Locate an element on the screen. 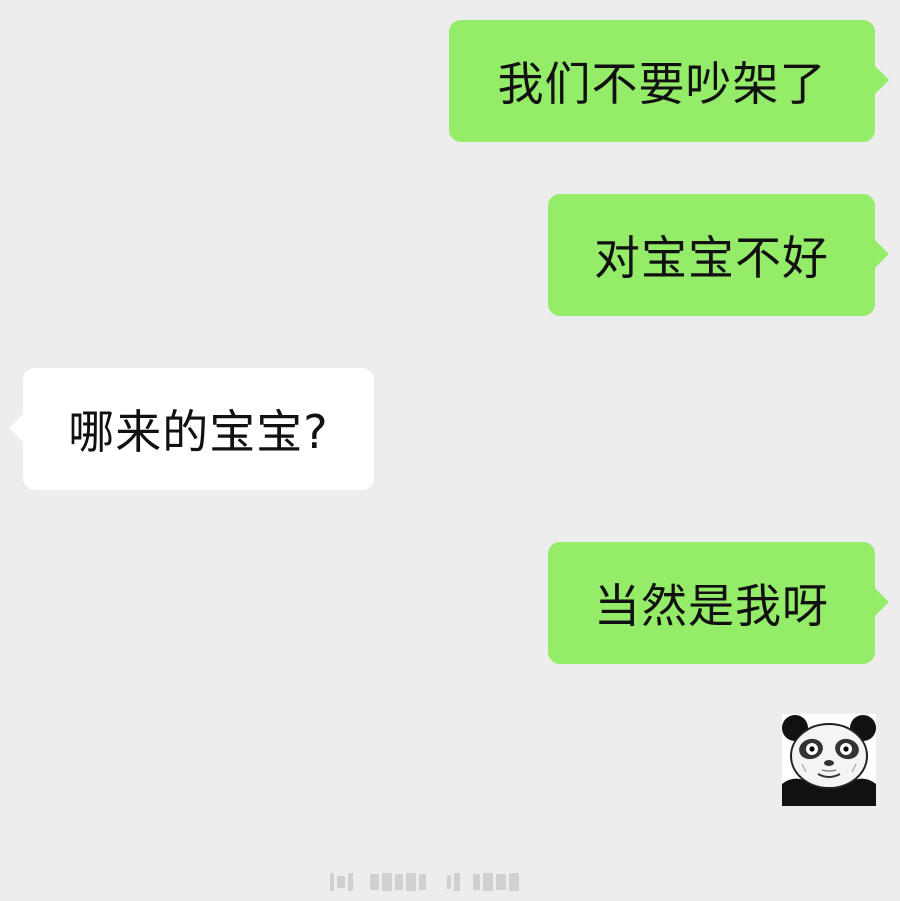 The width and height of the screenshot is (900, 901). message-text: 哪来的宝宝? is located at coordinates (198, 432).